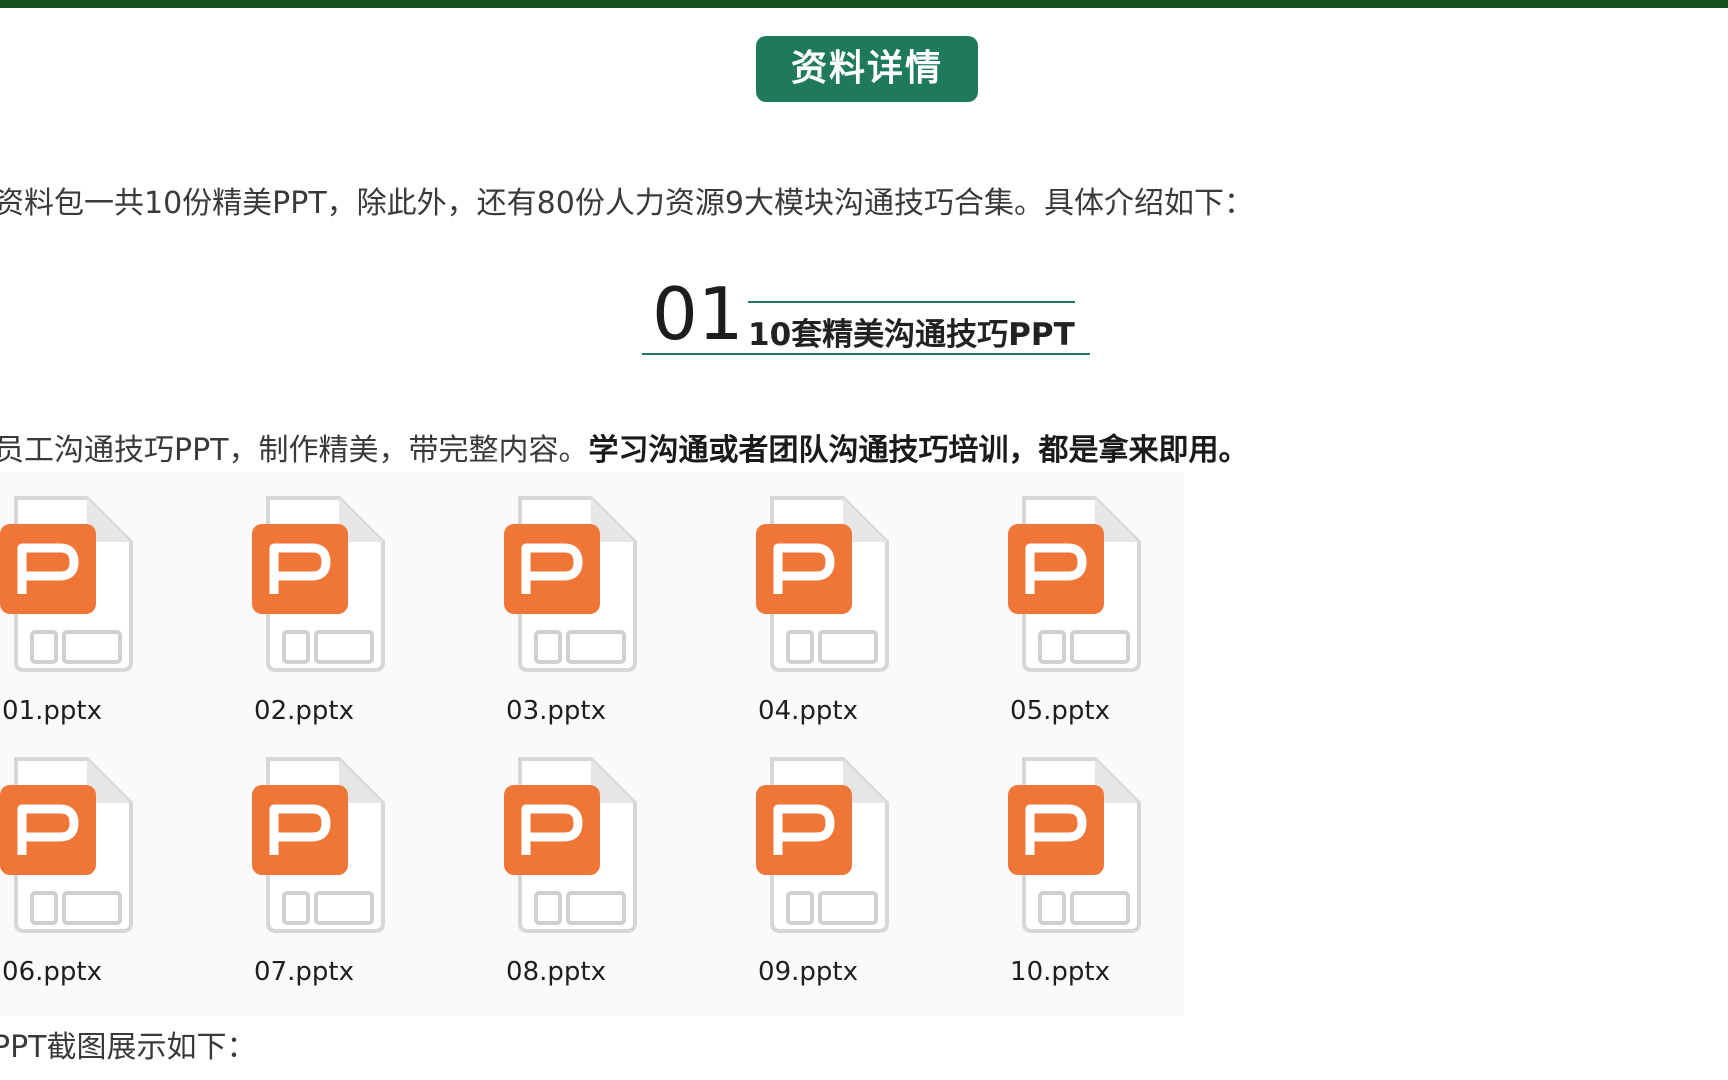 Image resolution: width=1728 pixels, height=1080 pixels. I want to click on file-name: 03.pptx, so click(556, 711).